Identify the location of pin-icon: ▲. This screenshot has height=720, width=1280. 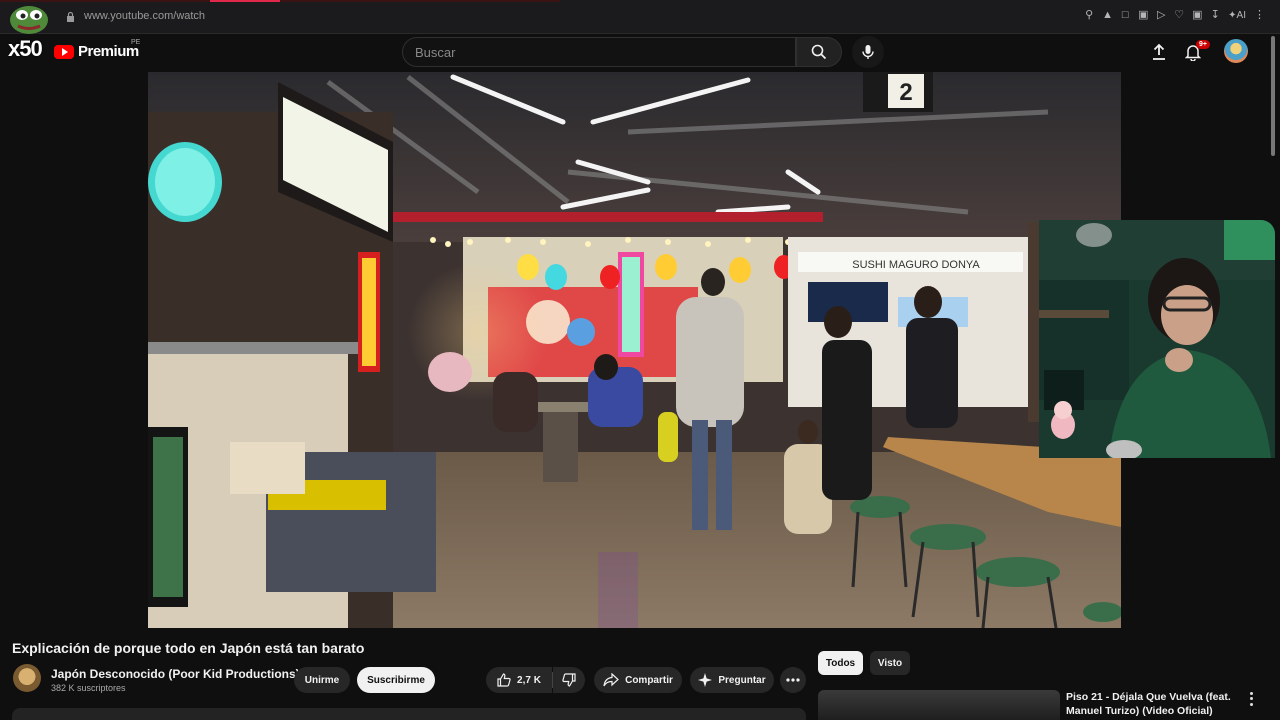
(1107, 15).